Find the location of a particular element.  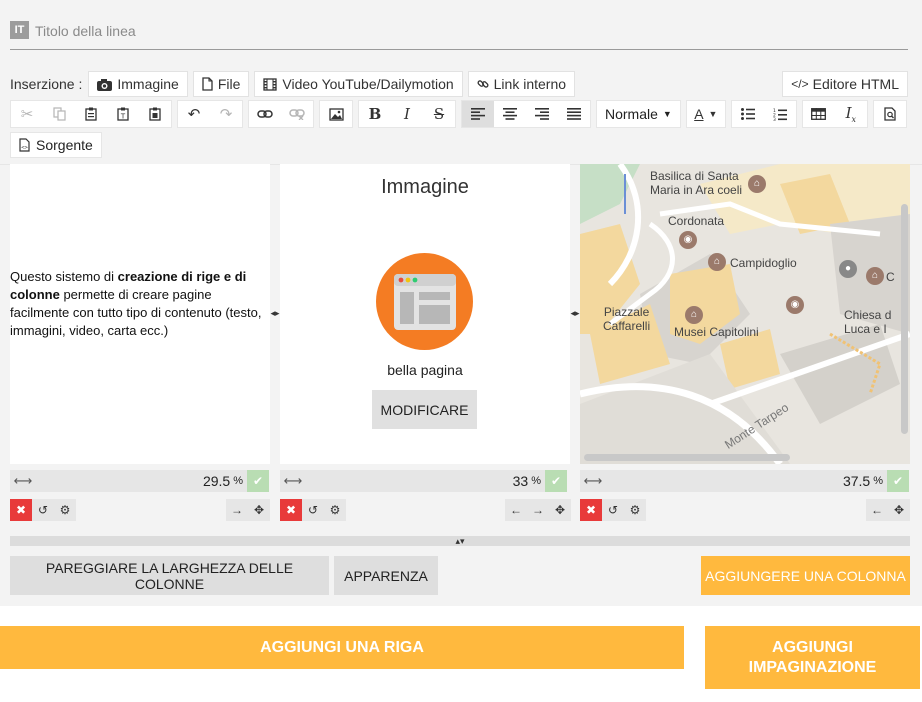

gear-icon: ⚙ is located at coordinates (65, 510).